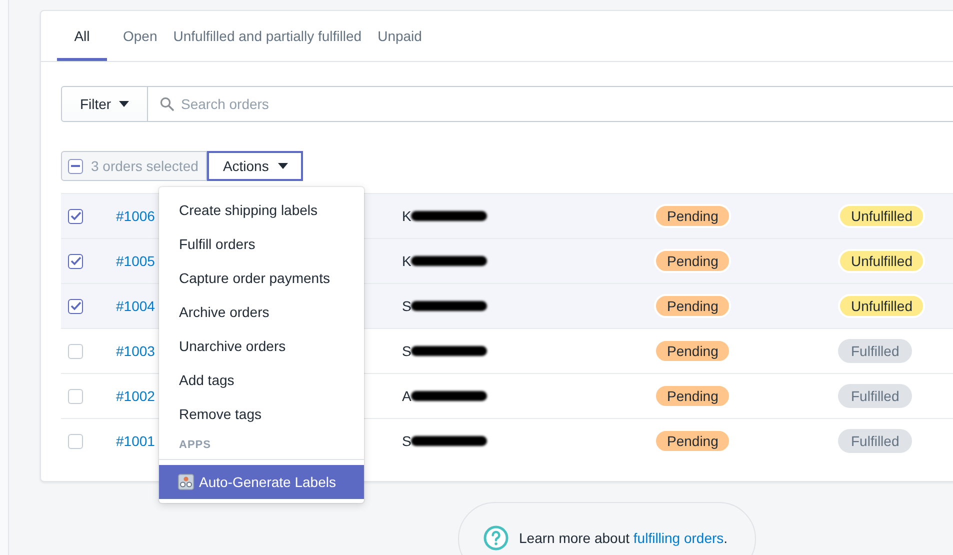  I want to click on menu-item: Add tags, so click(261, 380).